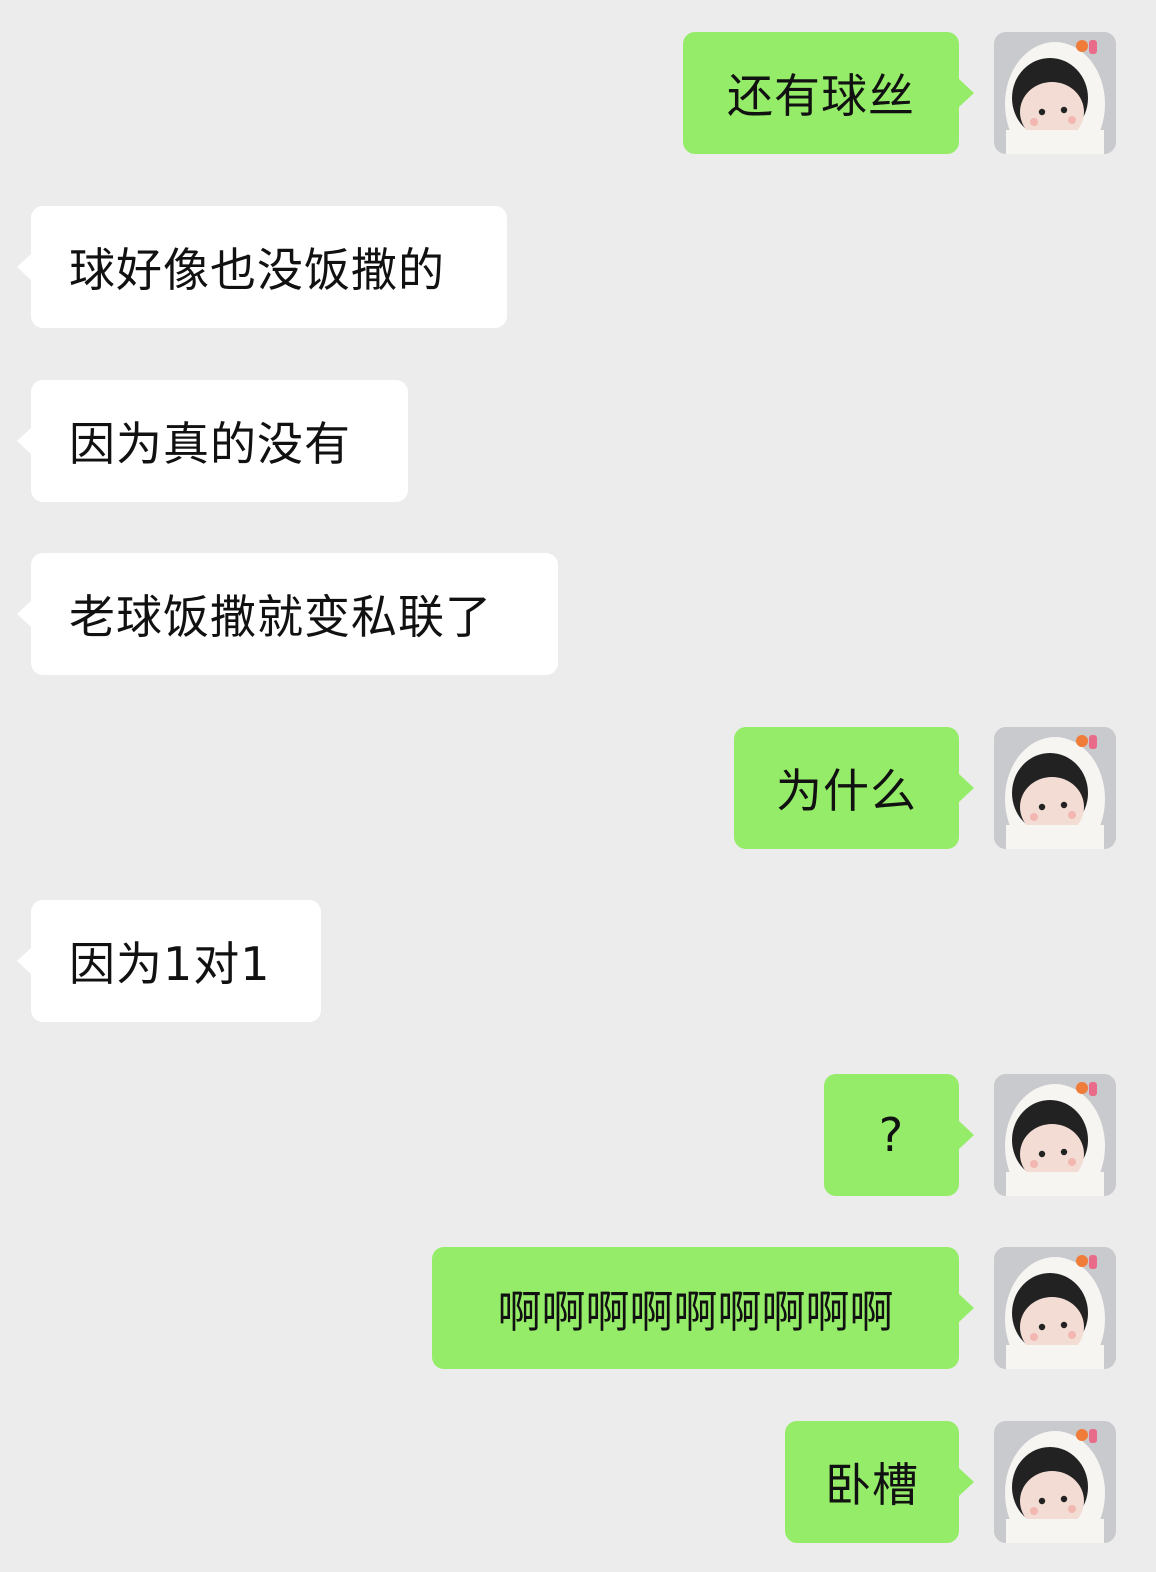 This screenshot has width=1156, height=1572. What do you see at coordinates (280, 617) in the screenshot?
I see `message-text: 老球饭撒就变私联了` at bounding box center [280, 617].